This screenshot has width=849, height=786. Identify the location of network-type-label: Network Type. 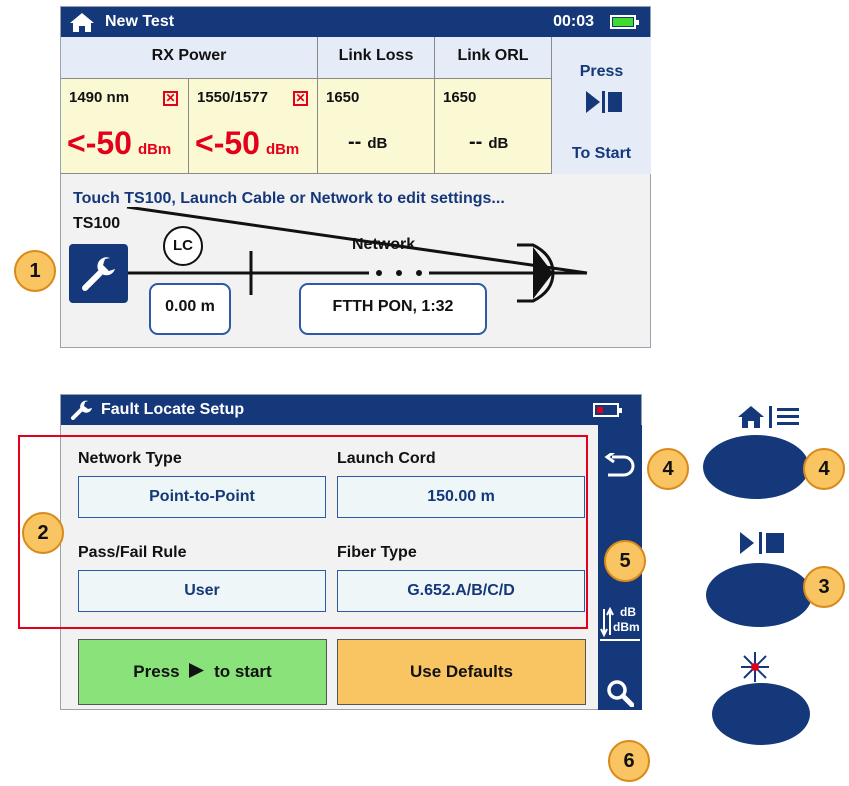
(130, 458).